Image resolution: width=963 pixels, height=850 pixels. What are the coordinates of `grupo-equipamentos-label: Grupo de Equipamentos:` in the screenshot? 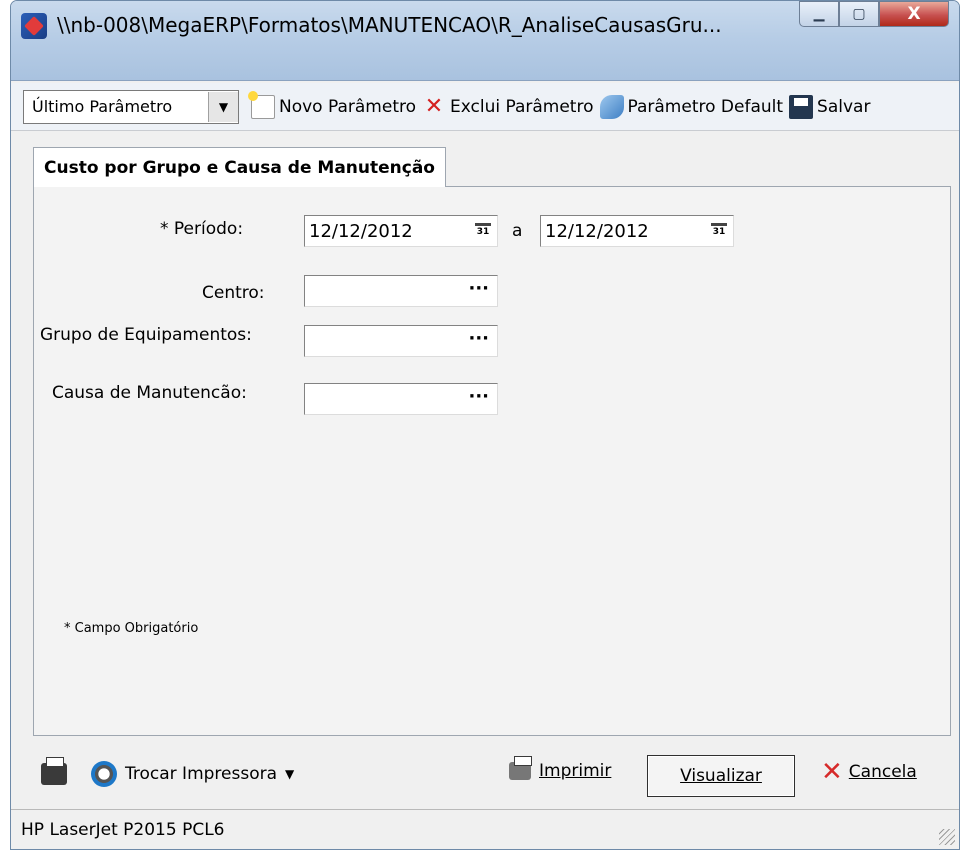 It's located at (146, 335).